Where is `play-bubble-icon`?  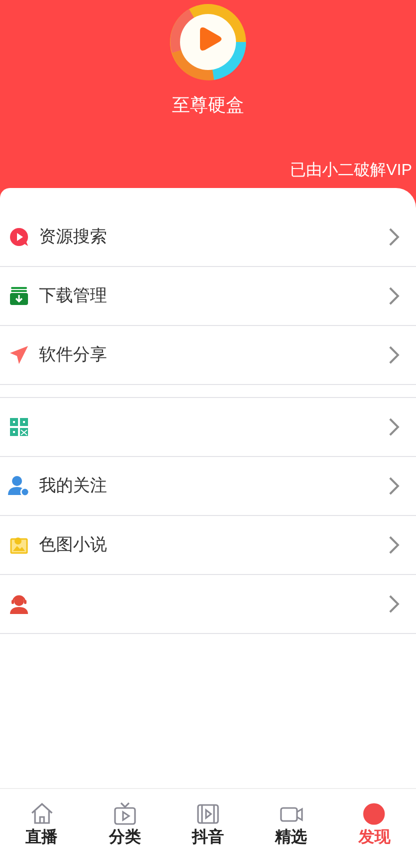
play-bubble-icon is located at coordinates (19, 237).